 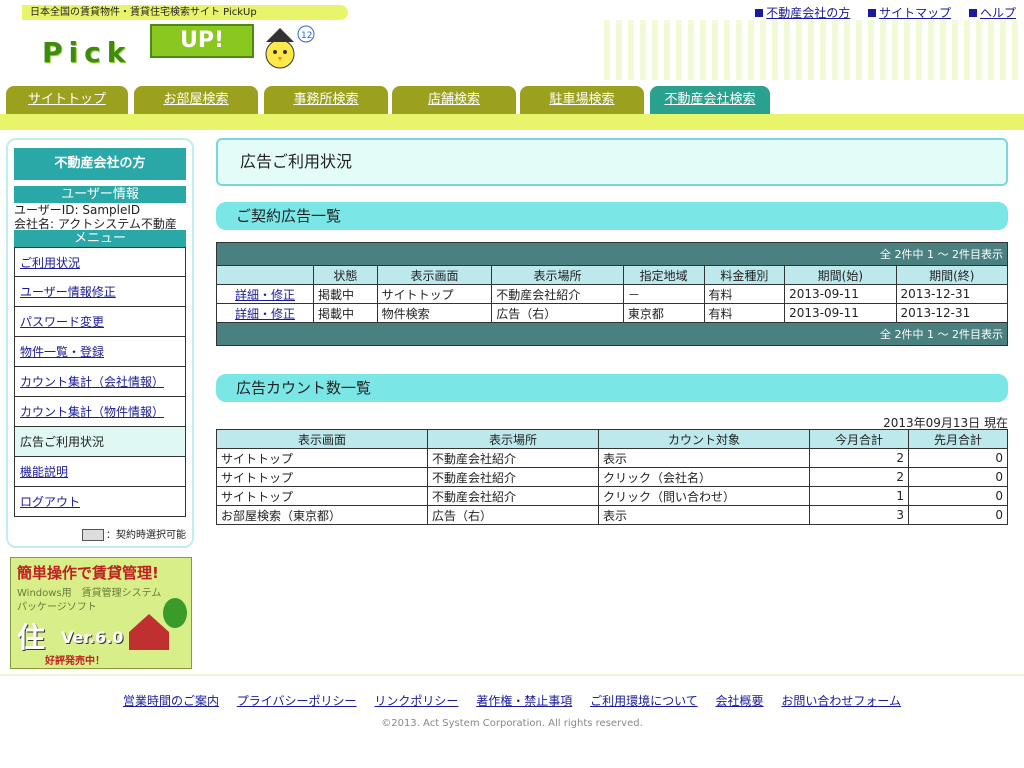 What do you see at coordinates (196, 100) in the screenshot?
I see `tab-room-search: お部屋検索` at bounding box center [196, 100].